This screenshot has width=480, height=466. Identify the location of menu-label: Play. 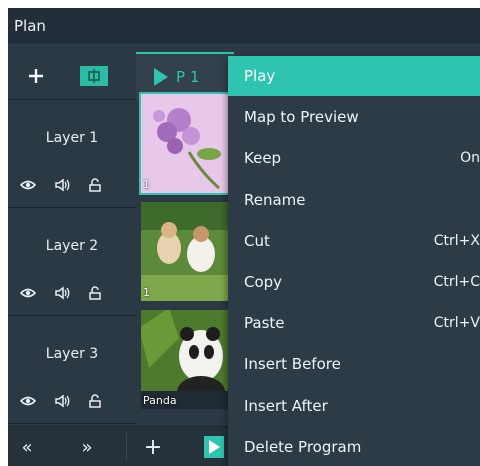
(260, 76).